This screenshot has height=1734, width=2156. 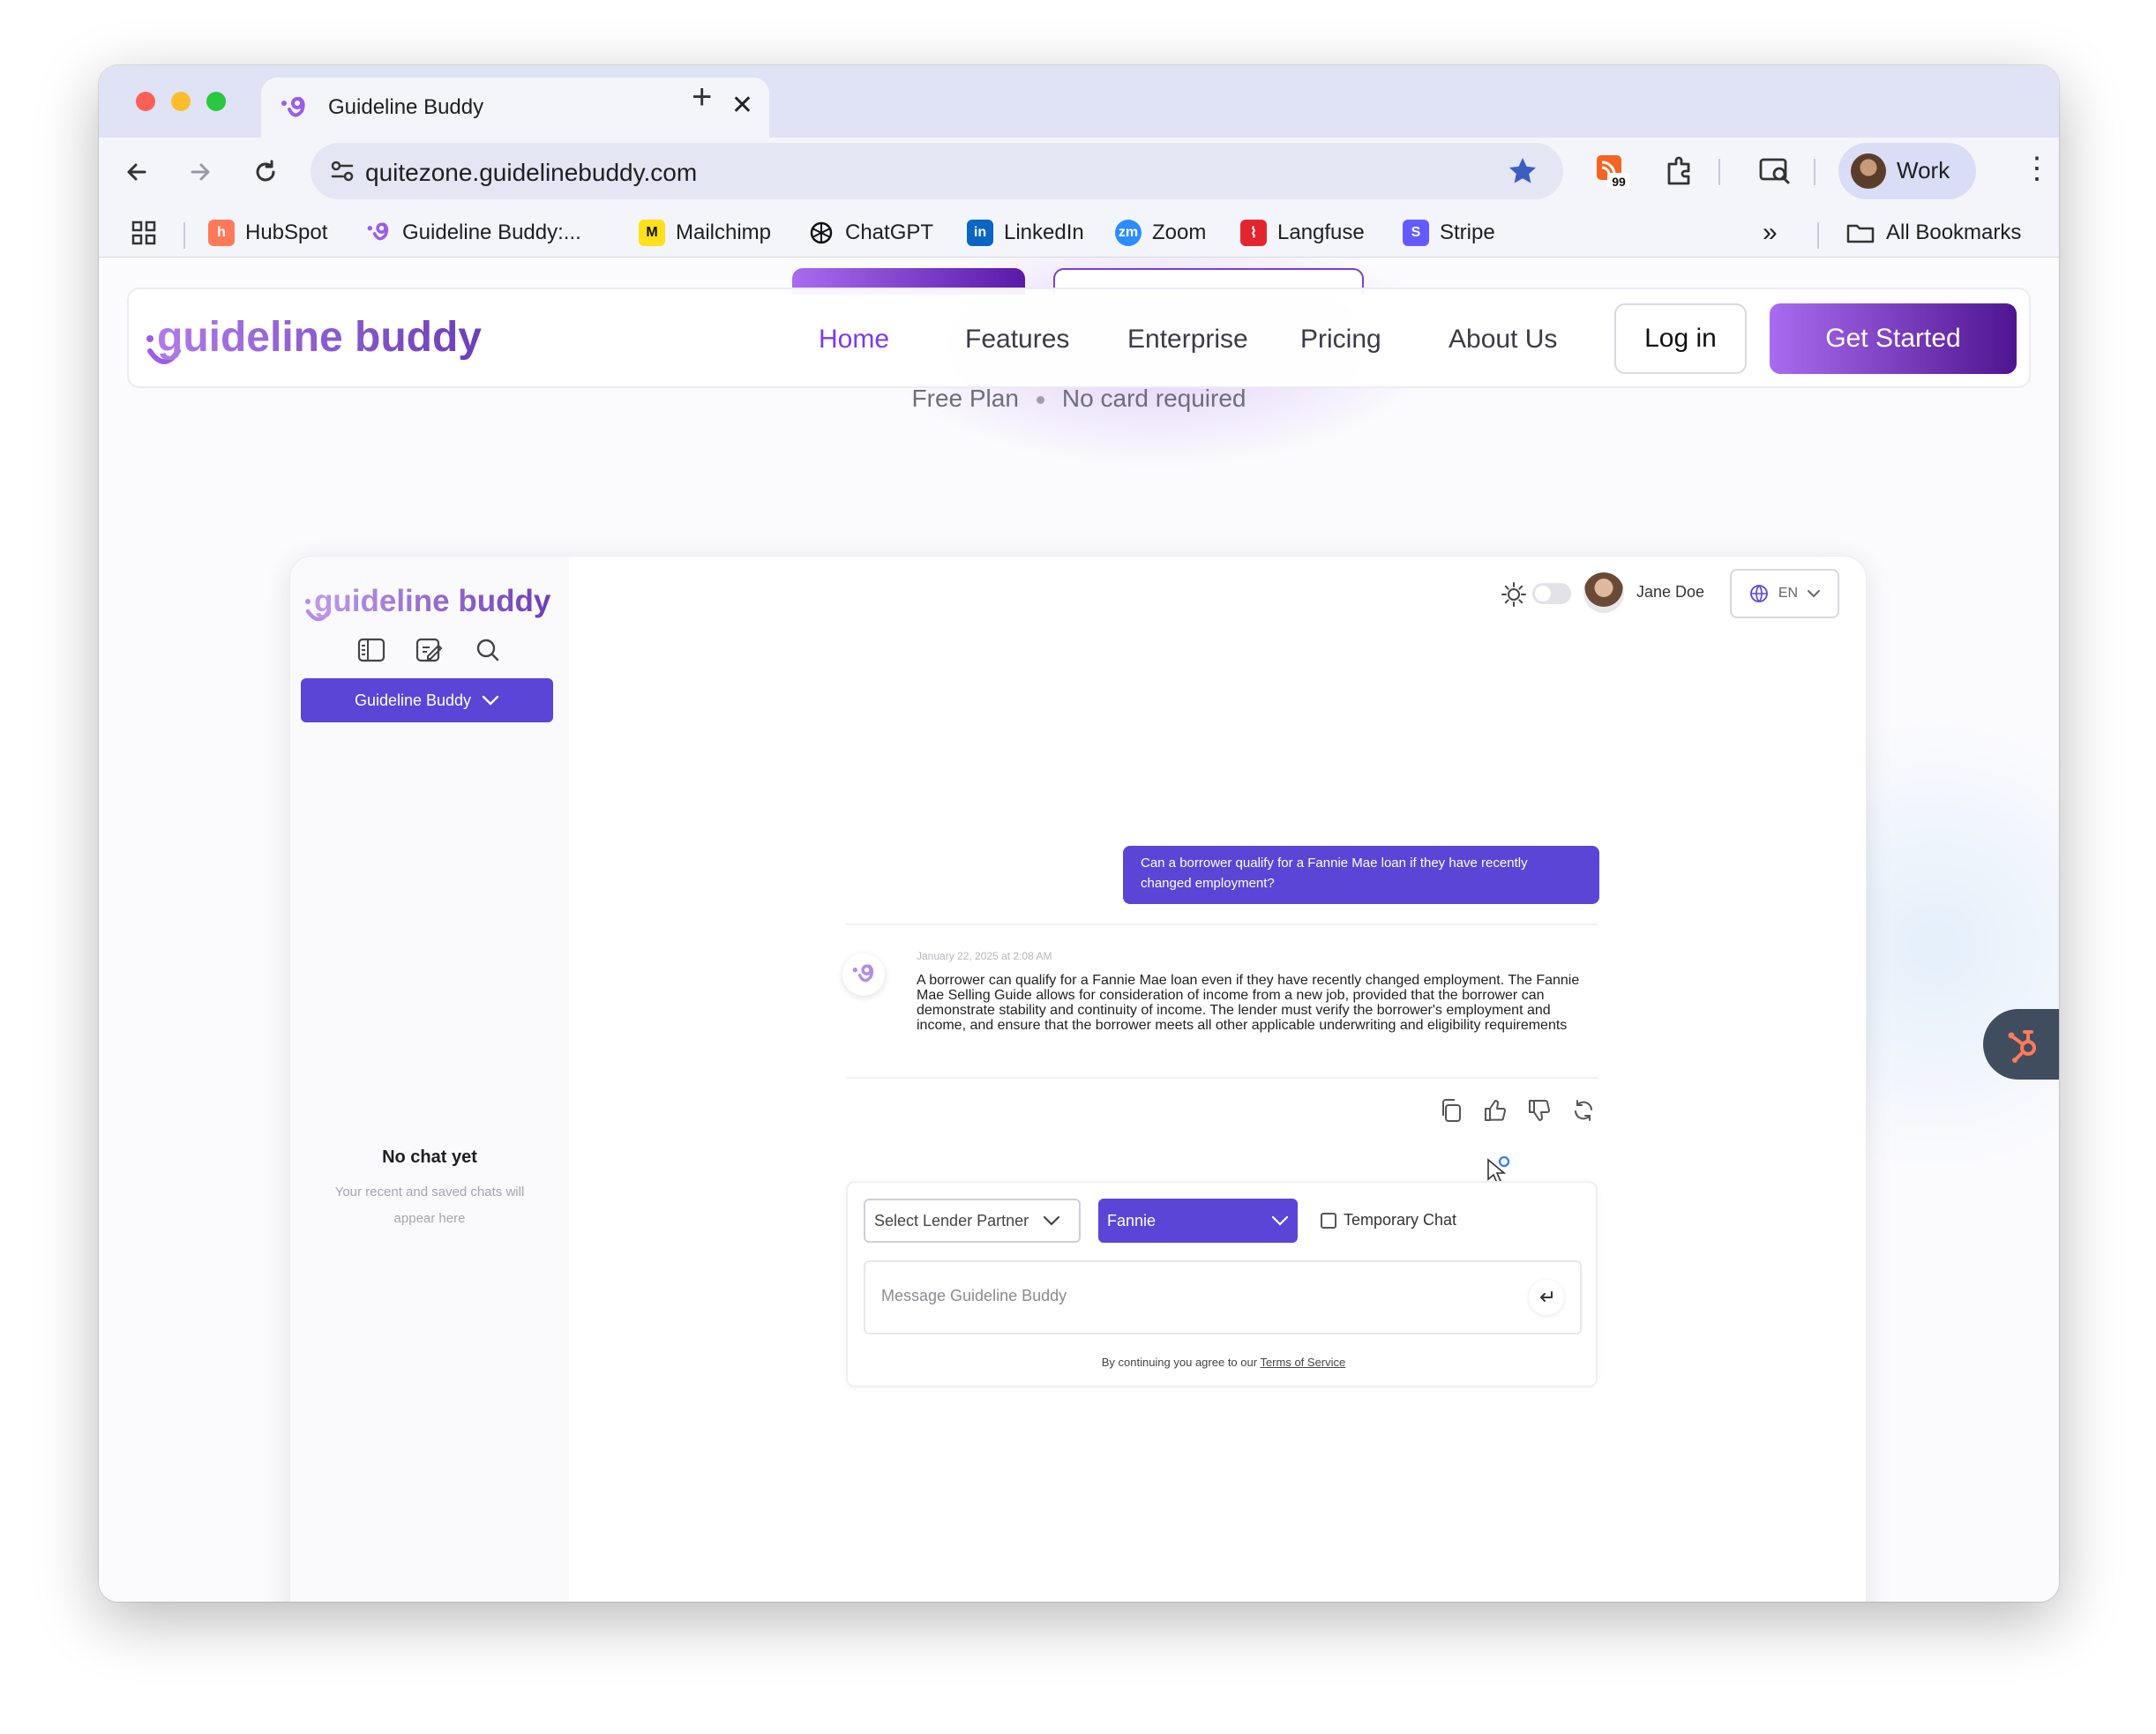 I want to click on bookmark-label: ChatGPT, so click(x=889, y=232).